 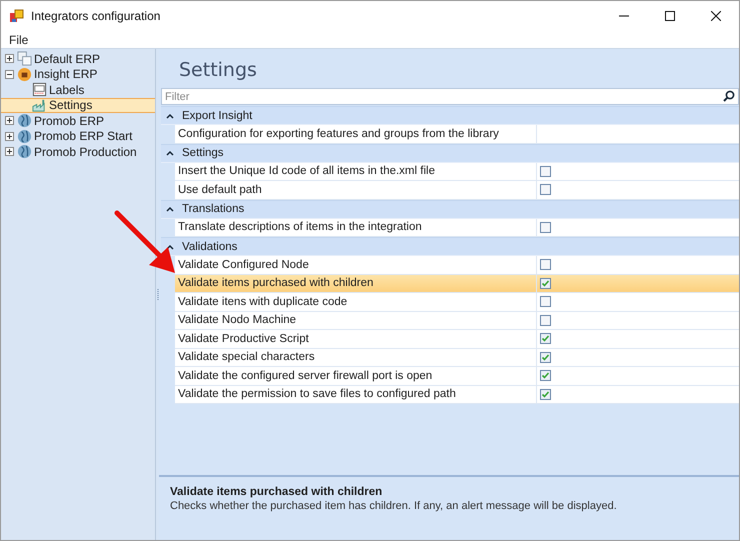 I want to click on property-label: Validate items purchased with children, so click(x=356, y=283).